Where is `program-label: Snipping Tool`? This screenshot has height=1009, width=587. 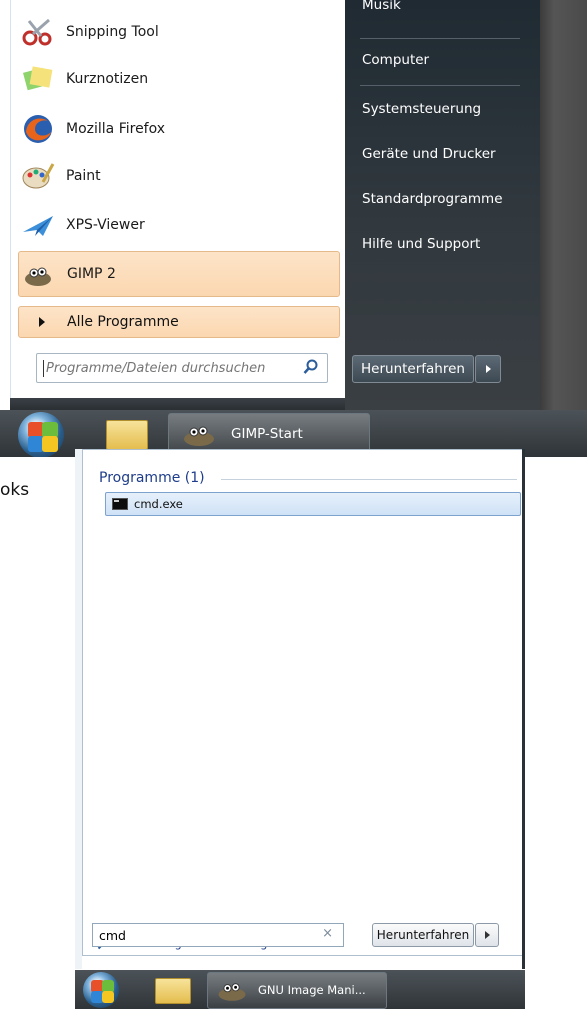 program-label: Snipping Tool is located at coordinates (112, 32).